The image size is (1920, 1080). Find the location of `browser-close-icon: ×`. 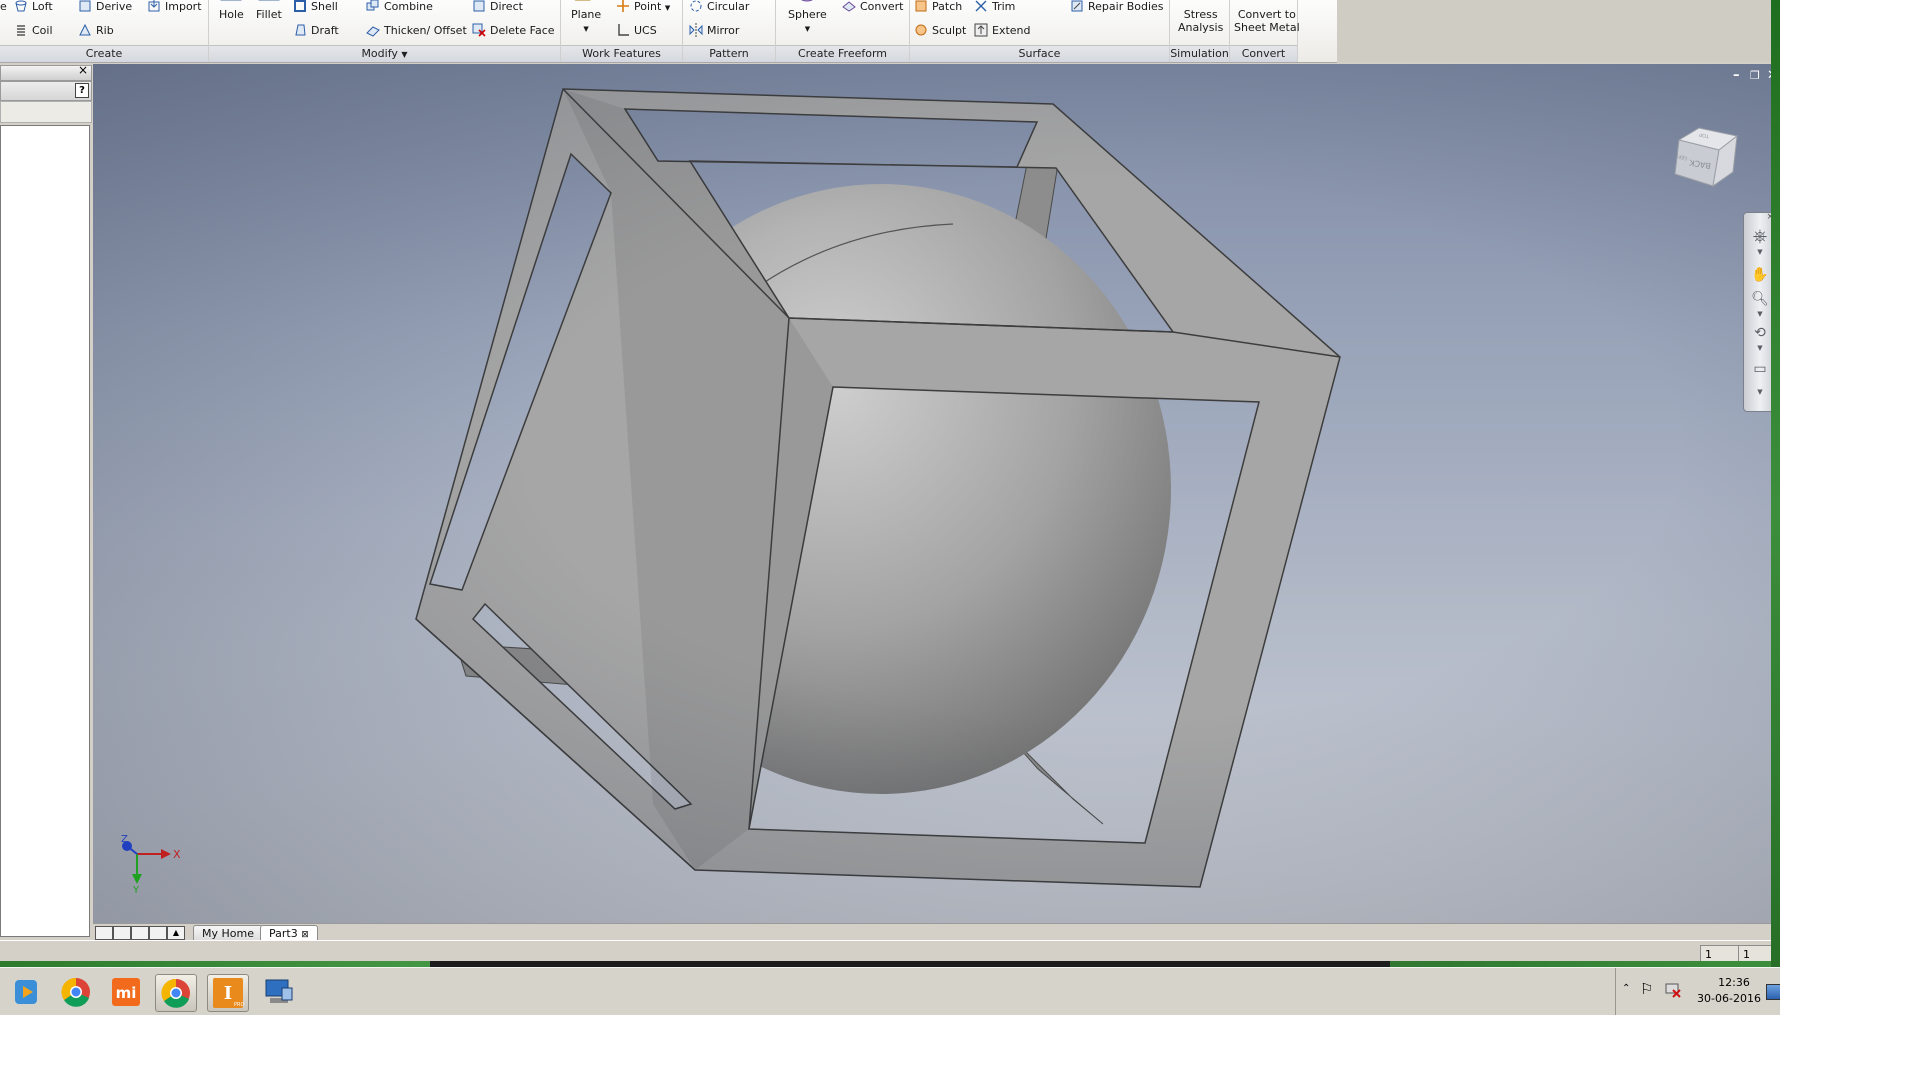

browser-close-icon: × is located at coordinates (83, 70).